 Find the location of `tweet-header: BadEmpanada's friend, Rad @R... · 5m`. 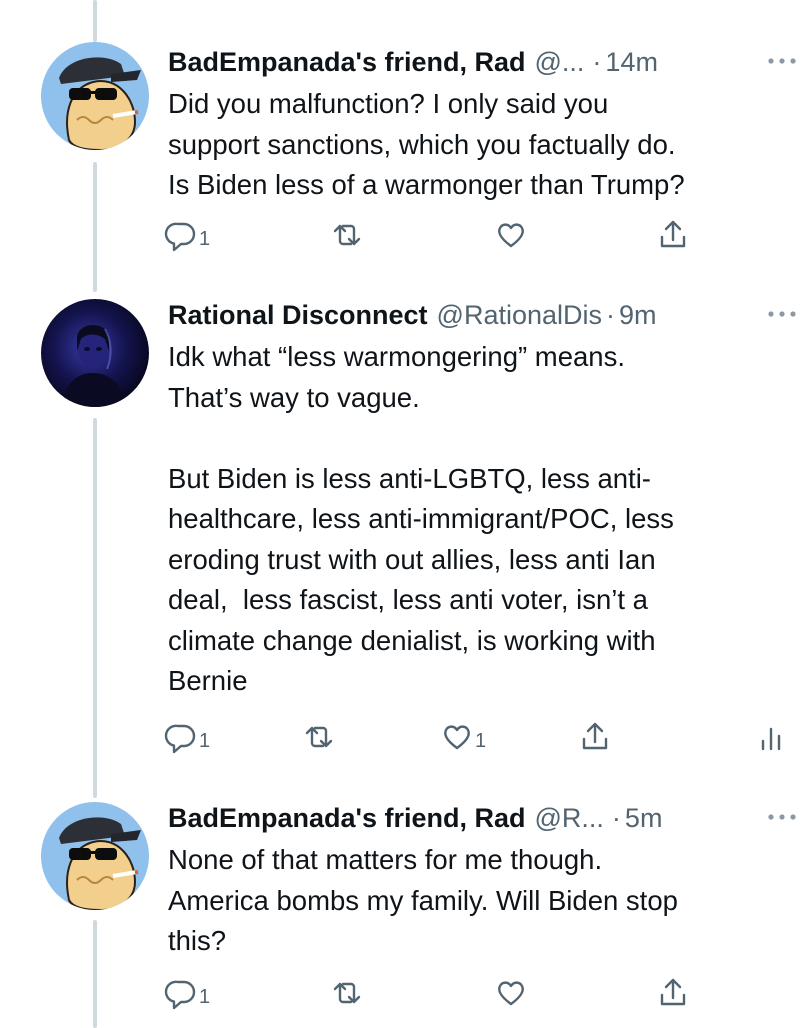

tweet-header: BadEmpanada's friend, Rad @R... · 5m is located at coordinates (478, 818).